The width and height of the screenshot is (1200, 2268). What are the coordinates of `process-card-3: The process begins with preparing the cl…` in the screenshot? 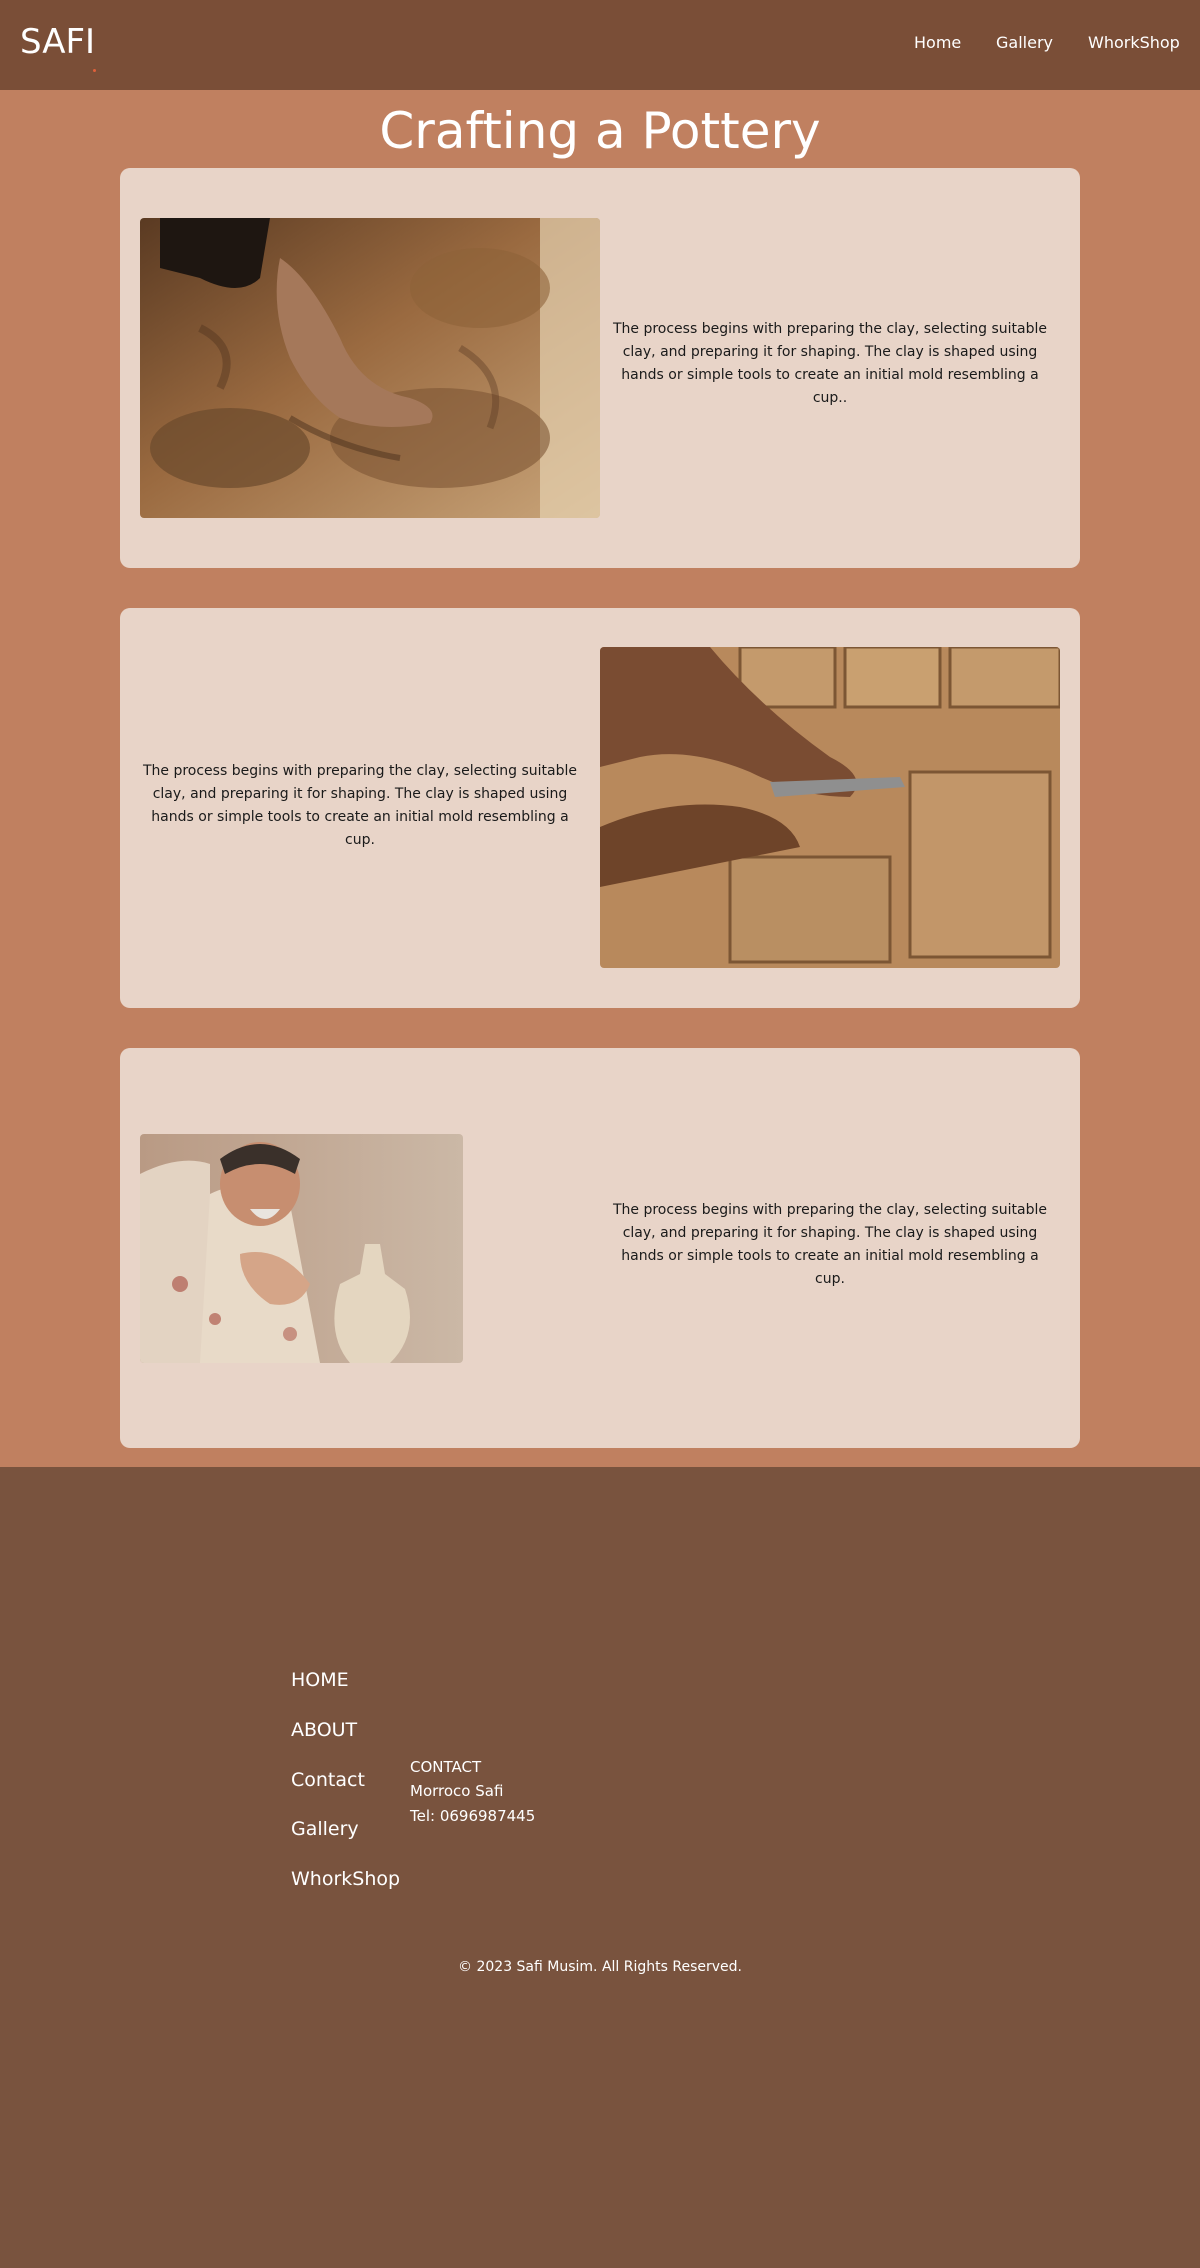 It's located at (600, 1248).